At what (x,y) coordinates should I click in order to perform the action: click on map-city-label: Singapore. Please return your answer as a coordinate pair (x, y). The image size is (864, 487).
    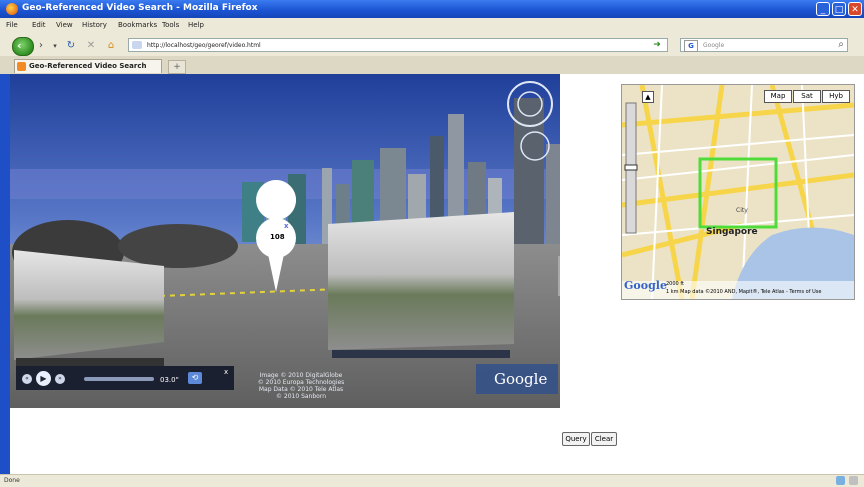
    Looking at the image, I should click on (732, 232).